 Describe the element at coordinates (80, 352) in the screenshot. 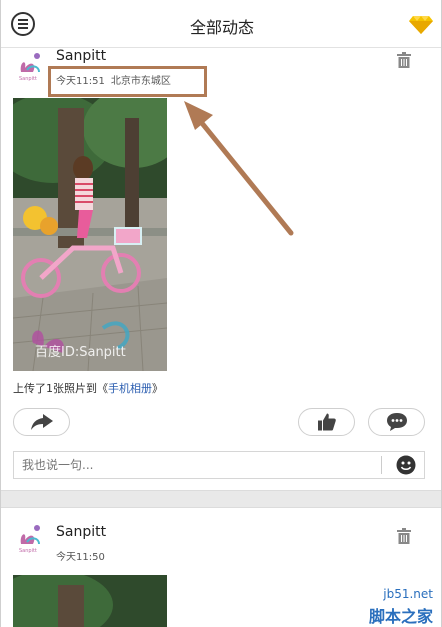

I see `photo-watermark: 百度ID:Sanpitt` at that location.